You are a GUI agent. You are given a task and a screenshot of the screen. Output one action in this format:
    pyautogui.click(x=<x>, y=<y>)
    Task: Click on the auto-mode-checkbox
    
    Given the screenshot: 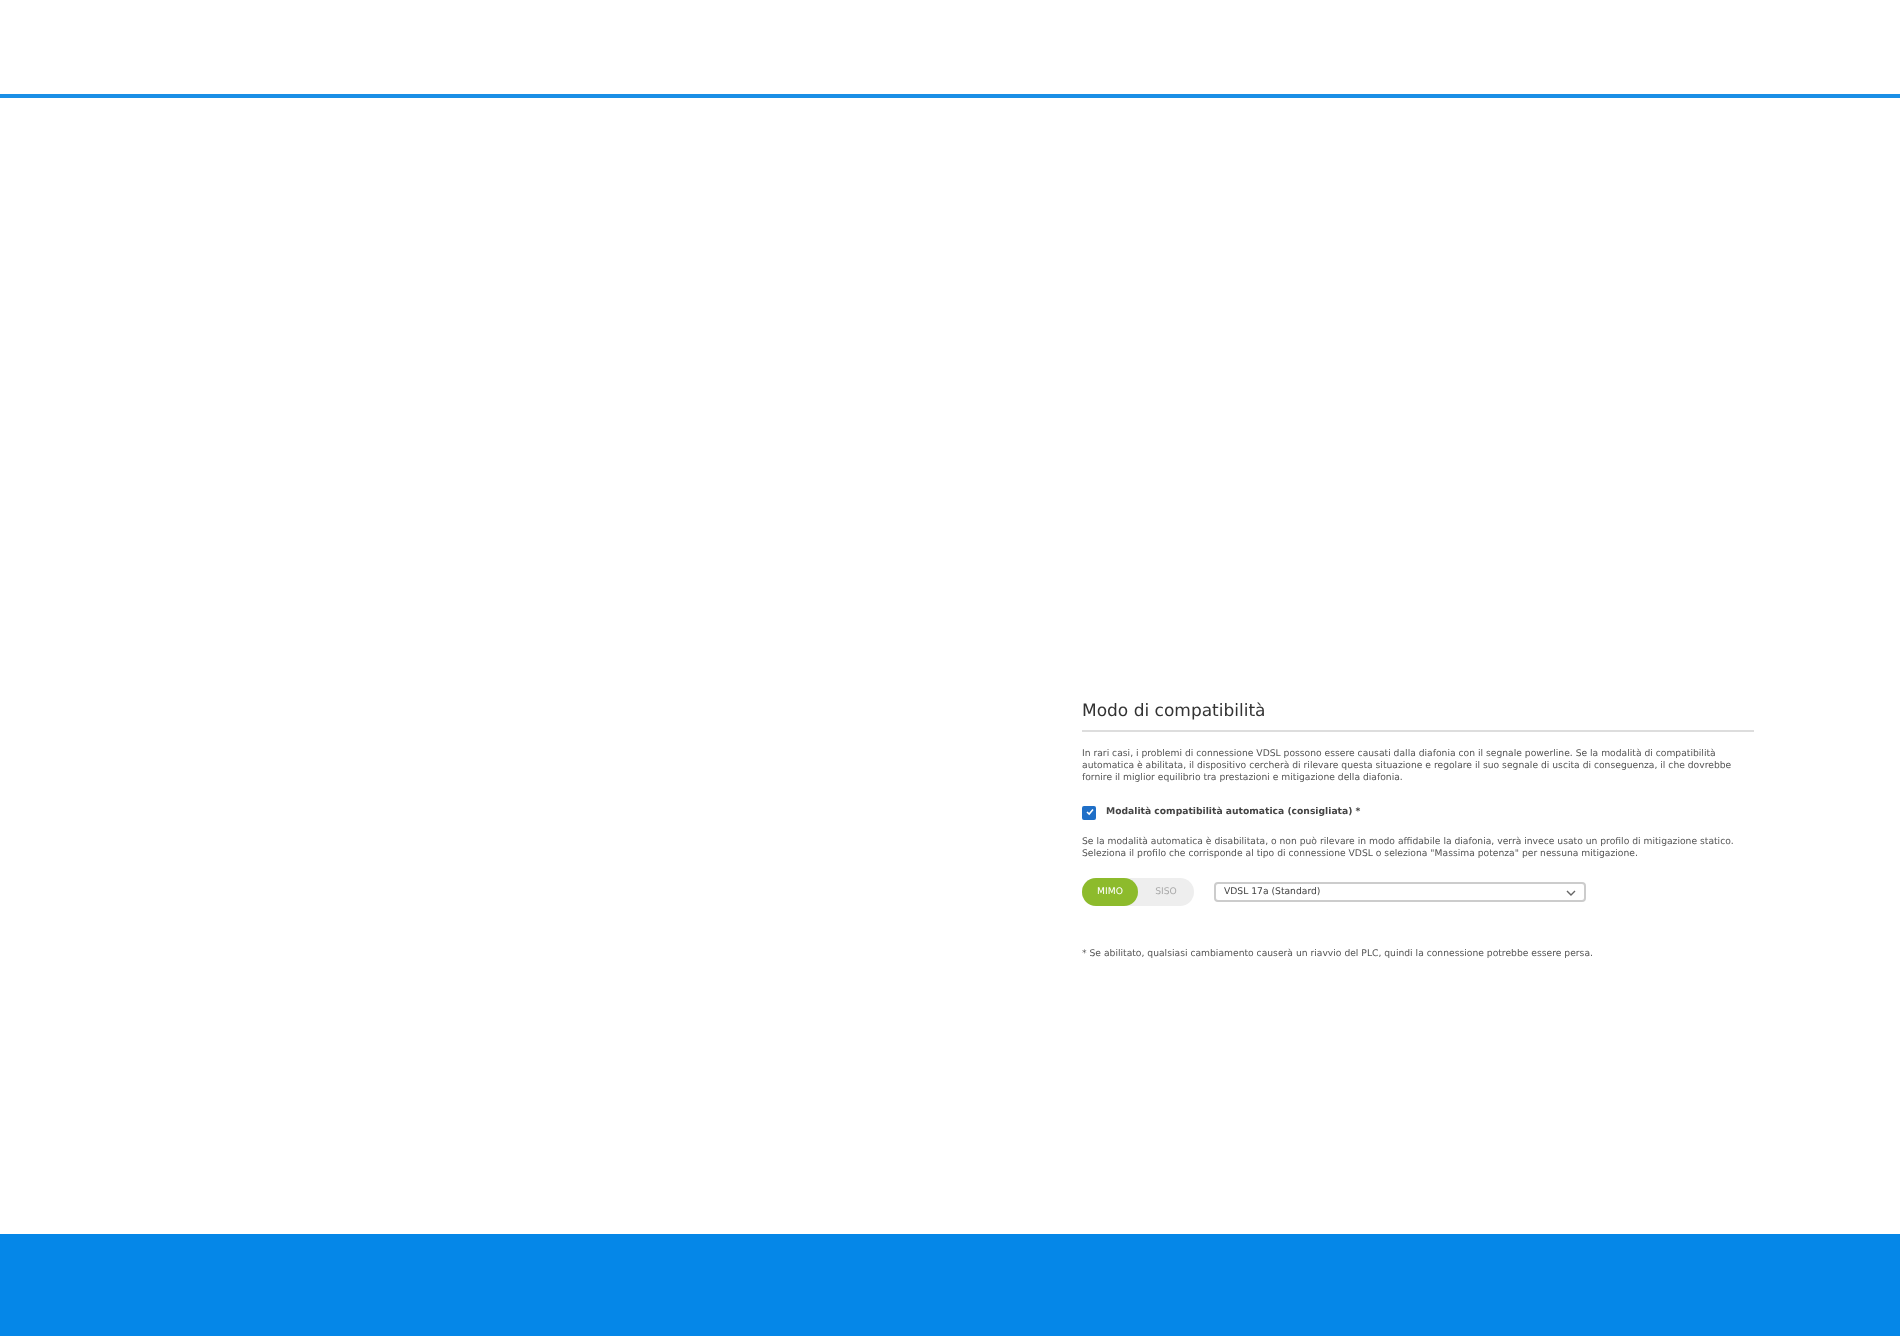 What is the action you would take?
    pyautogui.click(x=1089, y=812)
    